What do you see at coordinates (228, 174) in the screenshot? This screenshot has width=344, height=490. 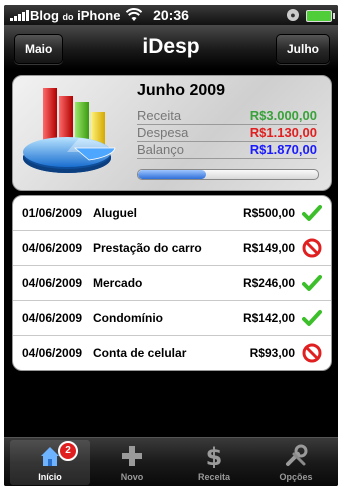 I see `balance-progress-bar` at bounding box center [228, 174].